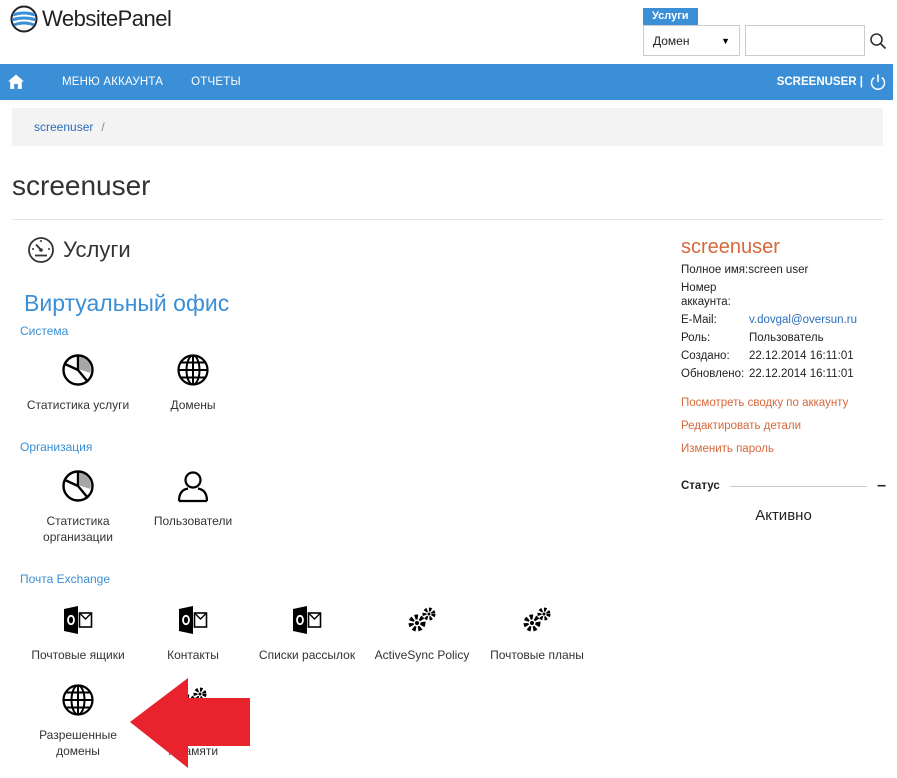  I want to click on breadcrumb: screenuser /, so click(447, 127).